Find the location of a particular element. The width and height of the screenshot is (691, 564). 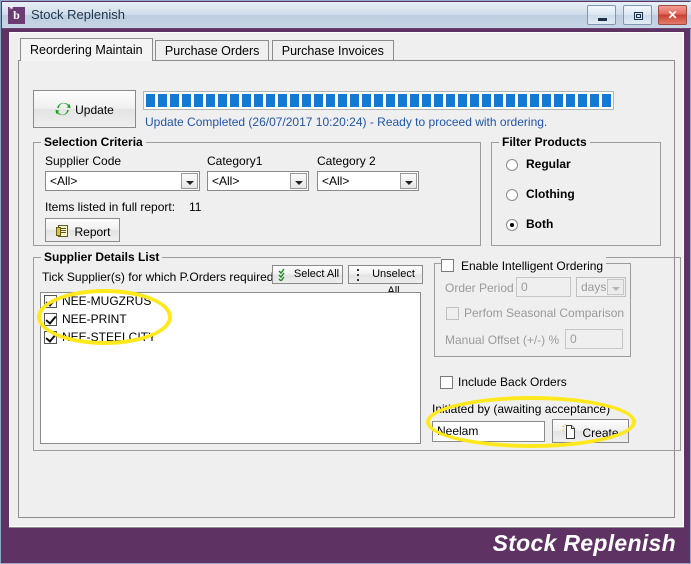

window-controls: ✕ is located at coordinates (635, 15).